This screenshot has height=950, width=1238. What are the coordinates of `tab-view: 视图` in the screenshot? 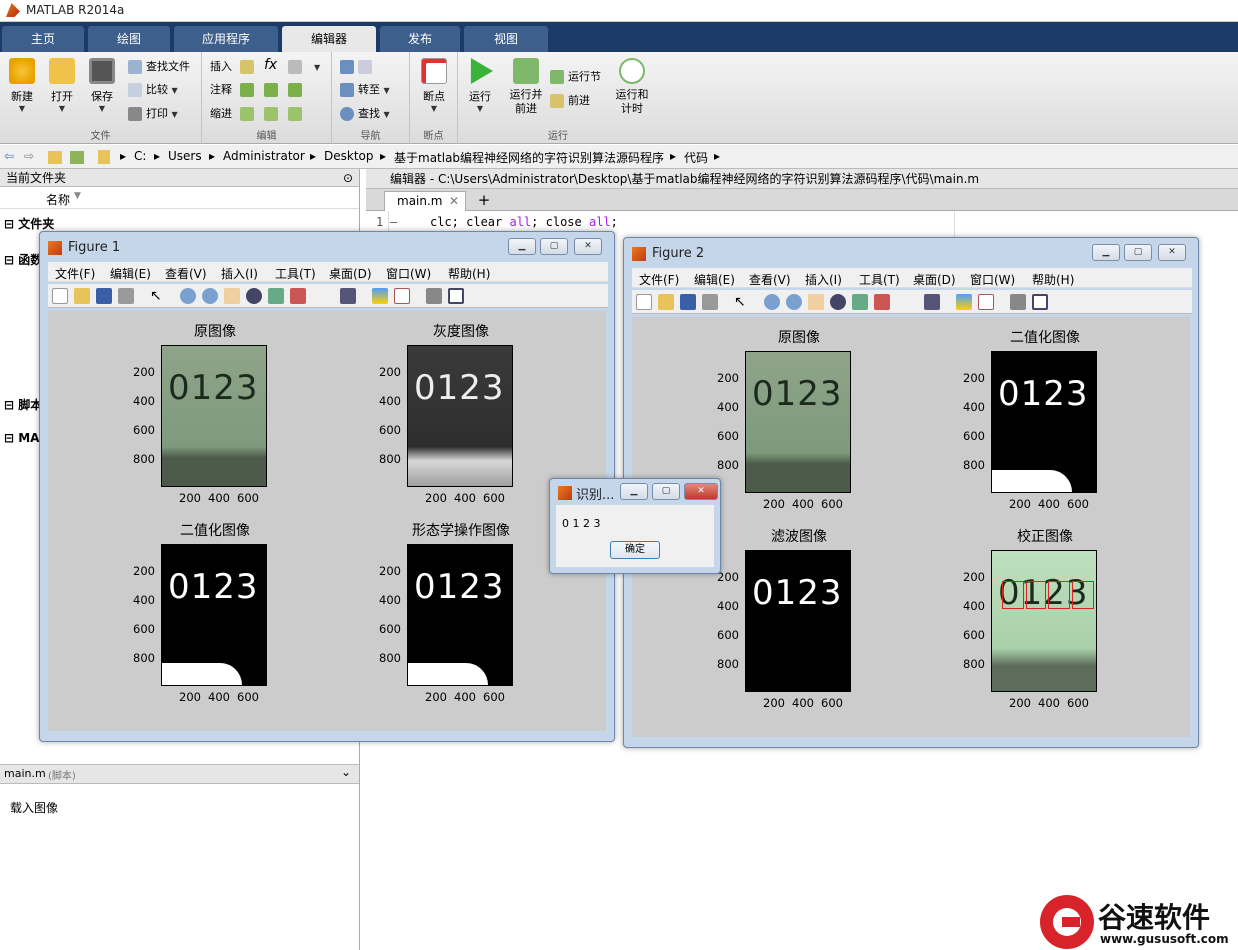 It's located at (506, 39).